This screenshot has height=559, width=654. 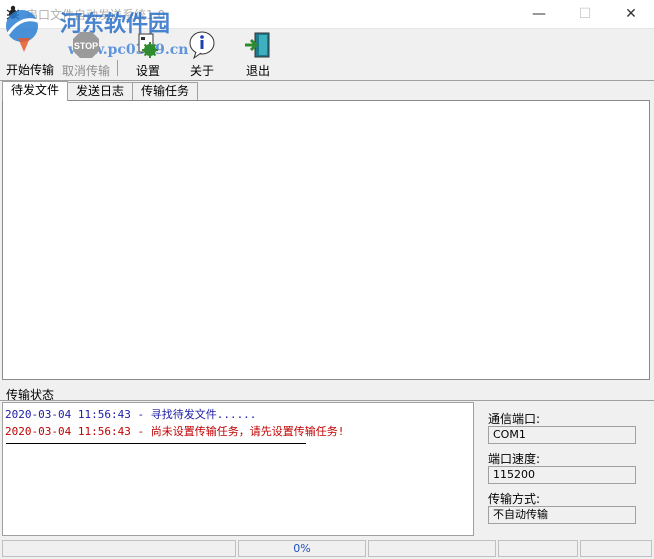 What do you see at coordinates (147, 71) in the screenshot?
I see `settings-label: 设置` at bounding box center [147, 71].